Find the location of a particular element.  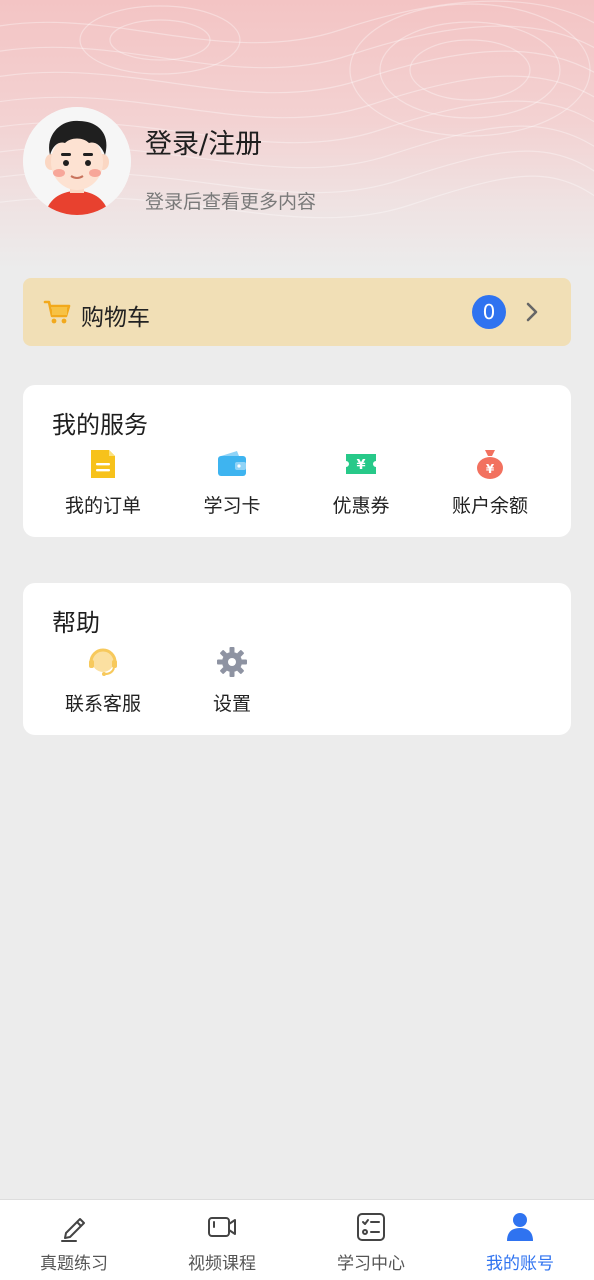

wallet-card-icon is located at coordinates (232, 463).